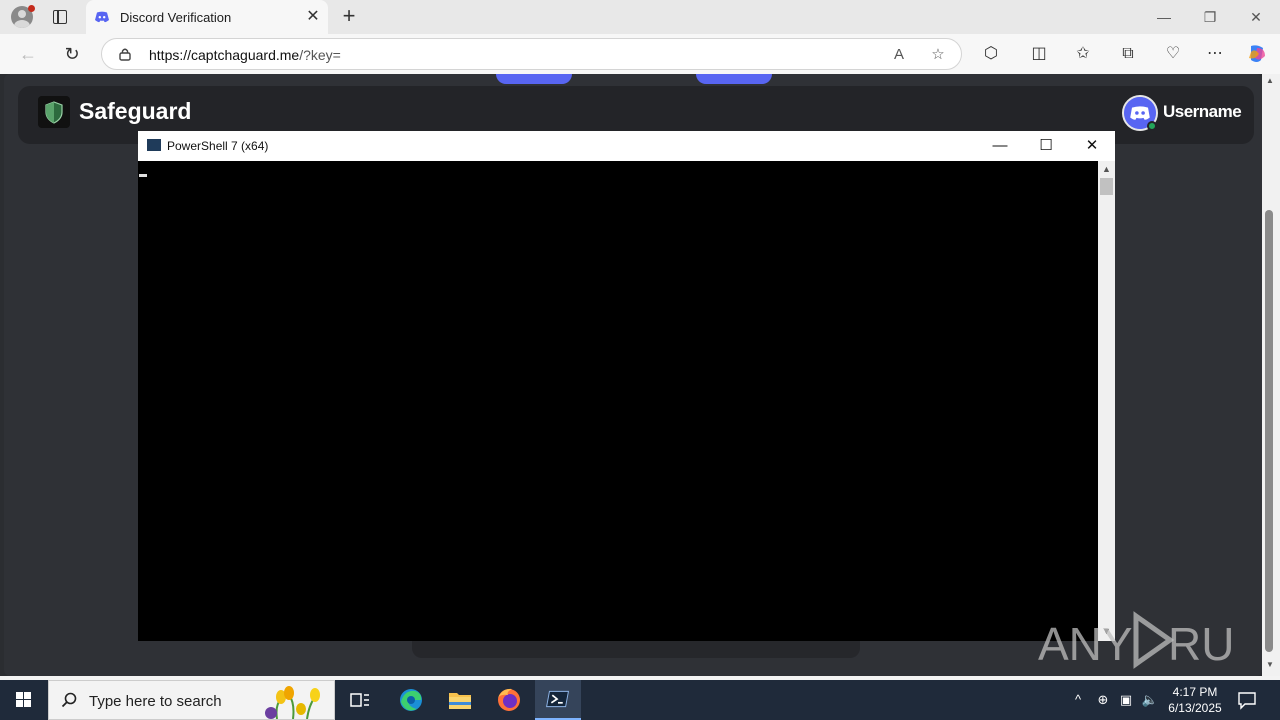  What do you see at coordinates (1000, 146) in the screenshot?
I see `powershell-minimize-button: —` at bounding box center [1000, 146].